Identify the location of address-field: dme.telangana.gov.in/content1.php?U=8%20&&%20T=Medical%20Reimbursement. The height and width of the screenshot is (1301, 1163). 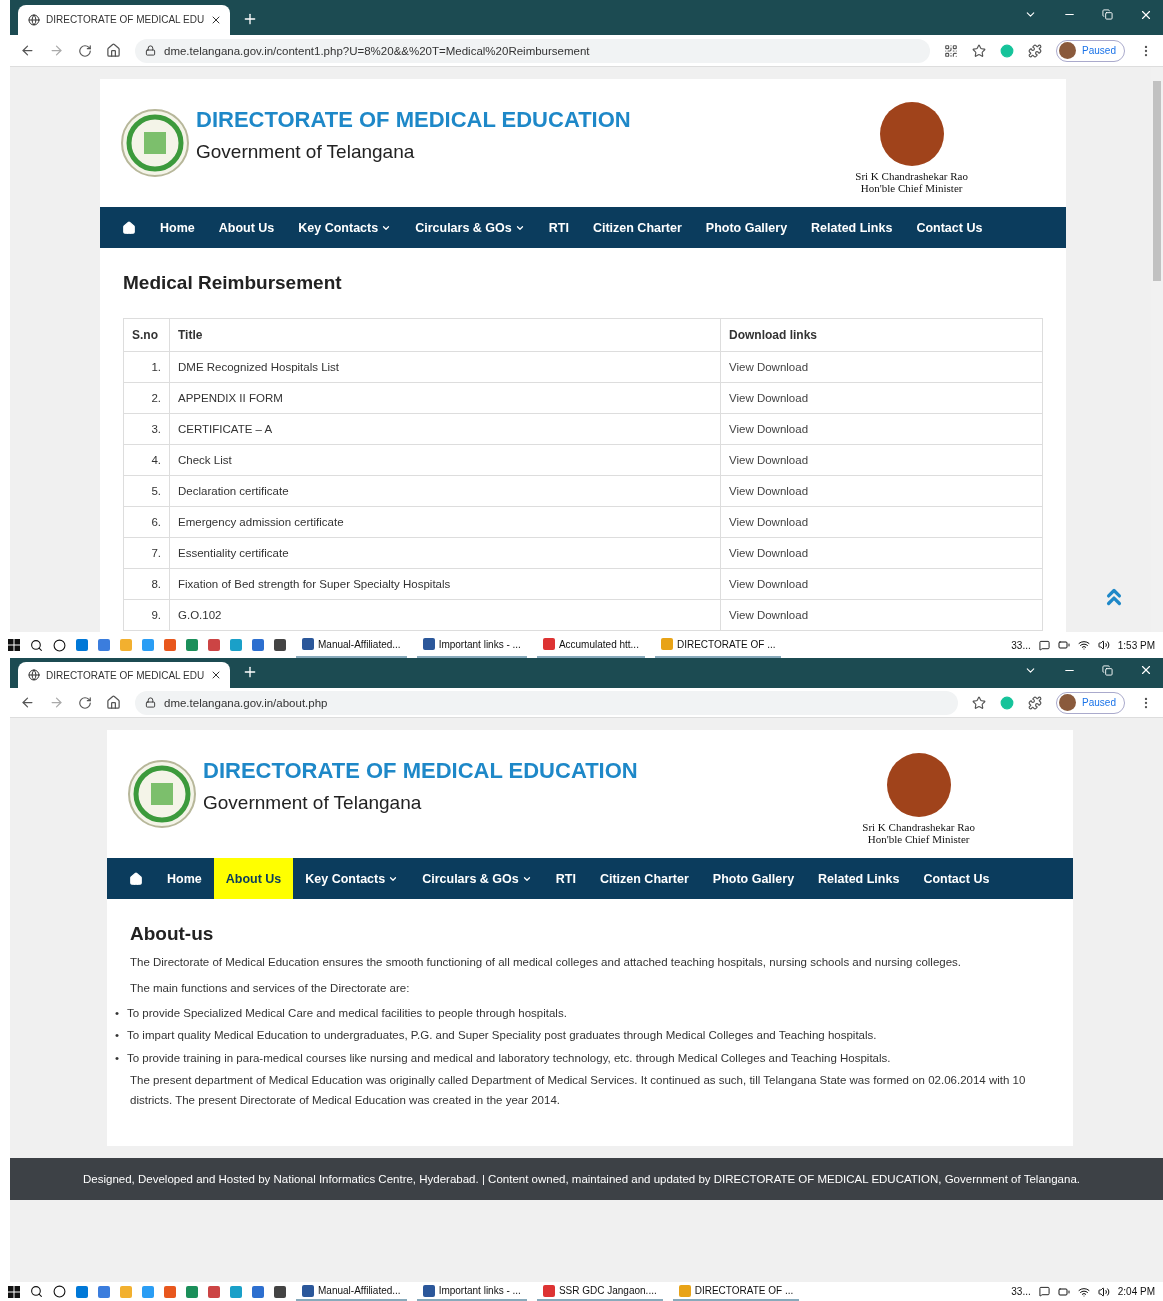
(533, 50).